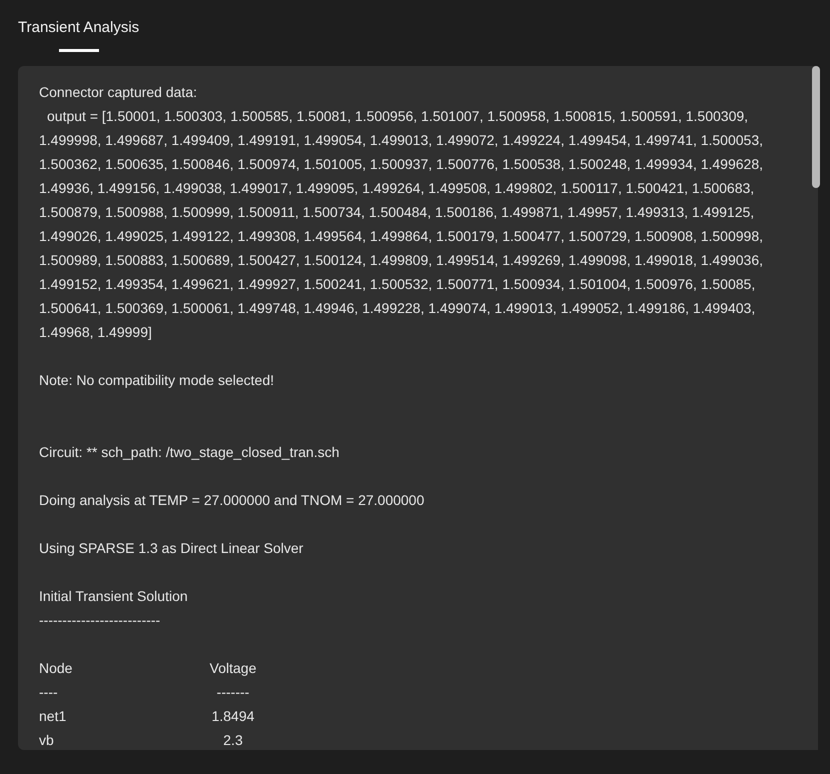 The image size is (830, 774). I want to click on table-cell-text: -------, so click(233, 692).